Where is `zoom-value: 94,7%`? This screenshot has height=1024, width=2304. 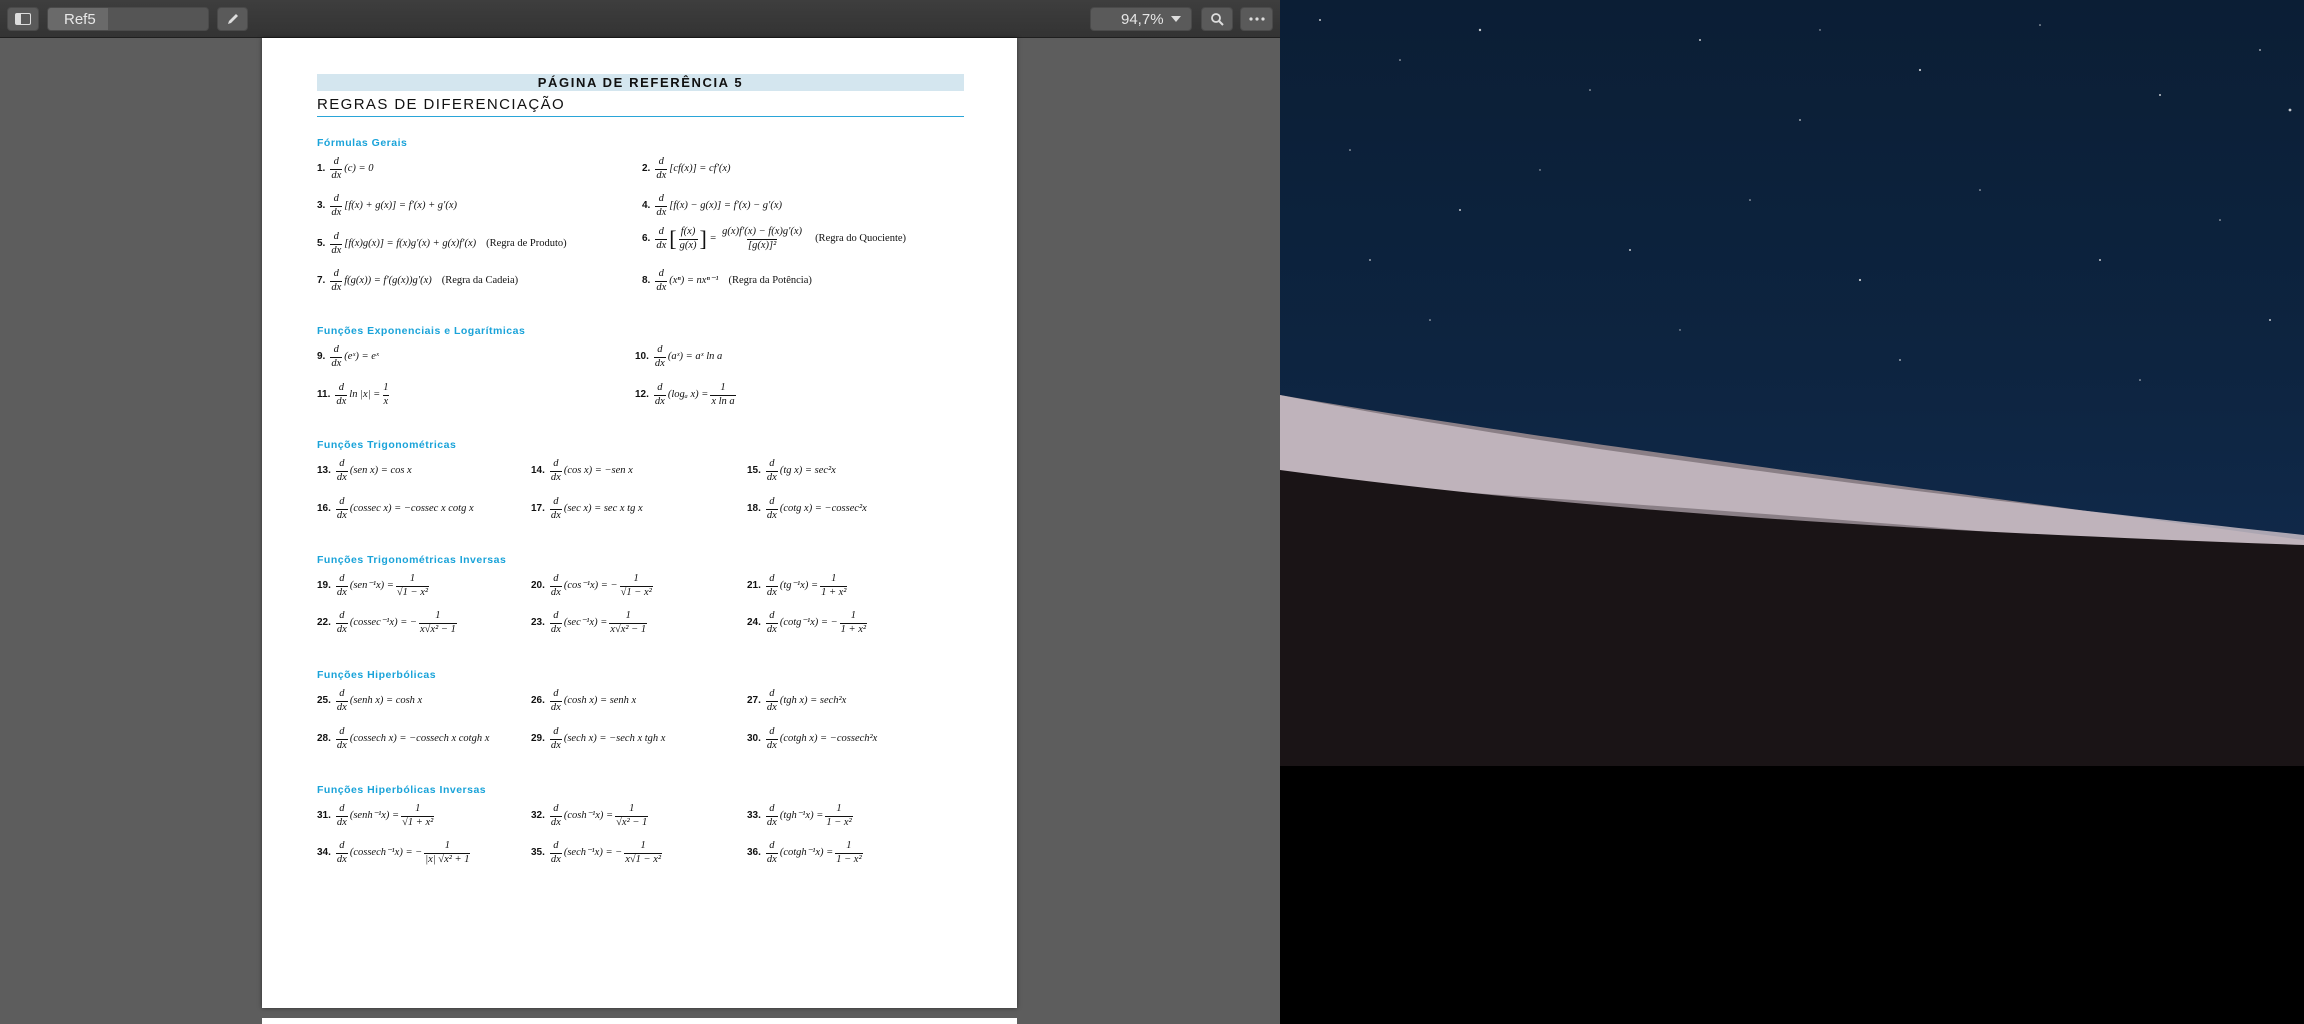
zoom-value: 94,7% is located at coordinates (1142, 19).